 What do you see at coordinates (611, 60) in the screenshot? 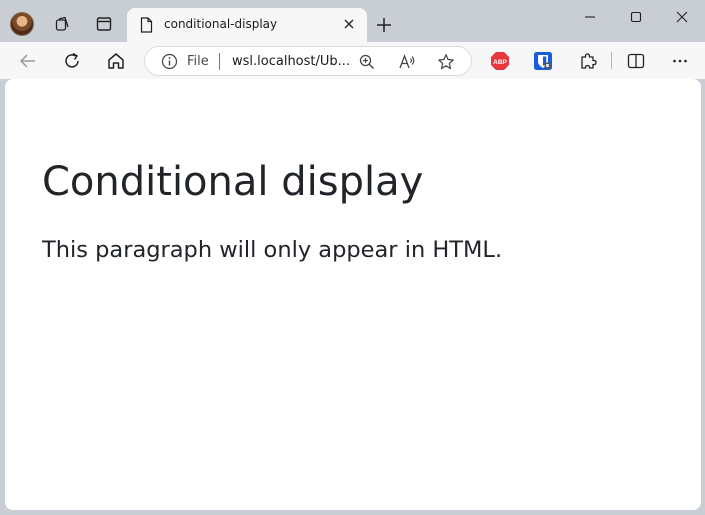
I see `toolbar-divider` at bounding box center [611, 60].